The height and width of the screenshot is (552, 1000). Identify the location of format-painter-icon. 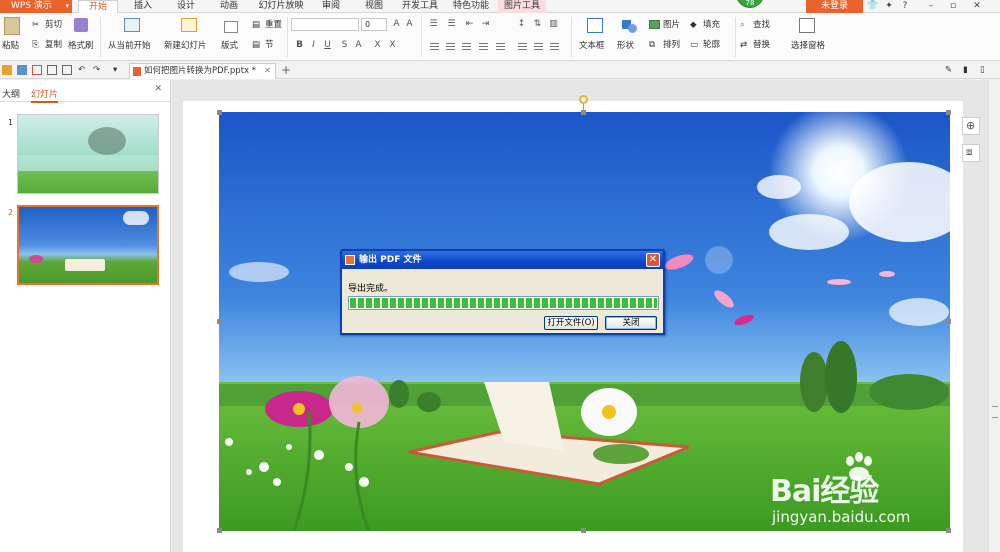
(81, 25).